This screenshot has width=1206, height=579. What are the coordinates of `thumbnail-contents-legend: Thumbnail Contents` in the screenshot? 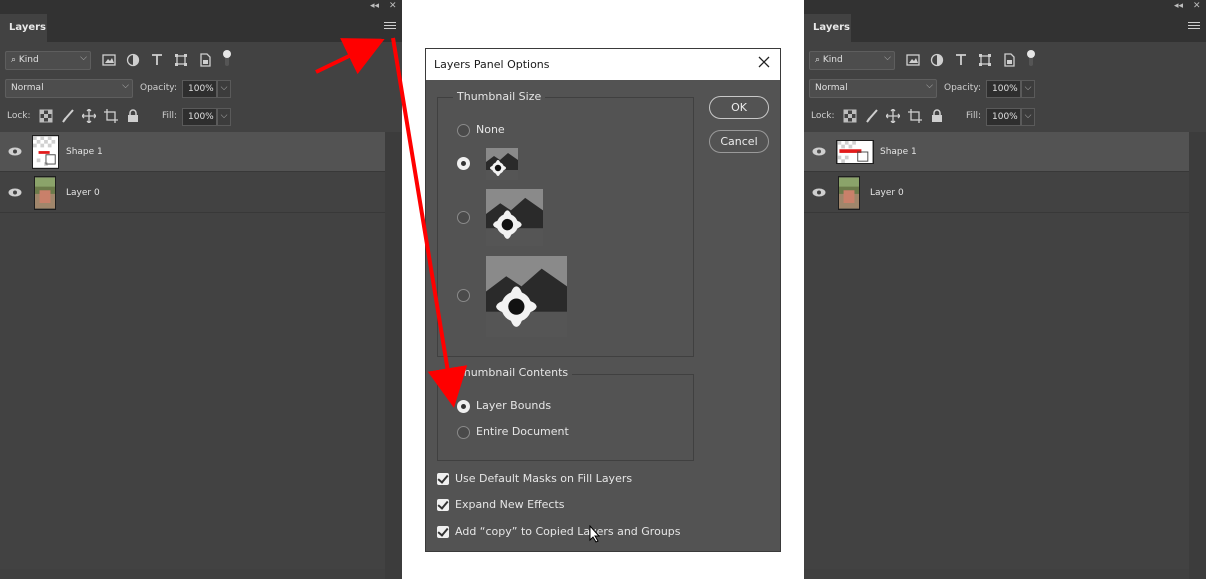 It's located at (513, 372).